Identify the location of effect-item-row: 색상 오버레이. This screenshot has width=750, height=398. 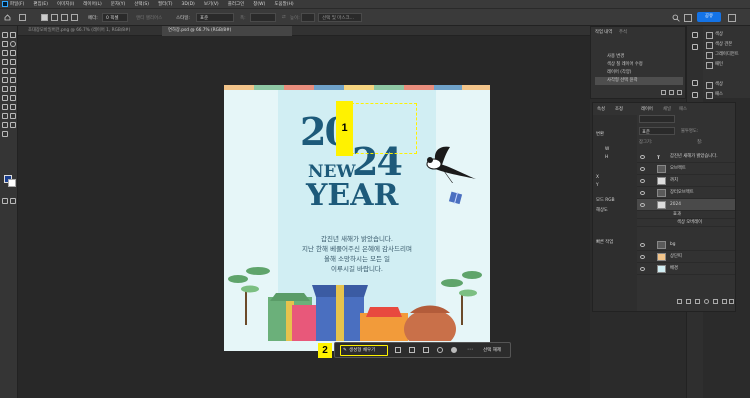
(686, 223).